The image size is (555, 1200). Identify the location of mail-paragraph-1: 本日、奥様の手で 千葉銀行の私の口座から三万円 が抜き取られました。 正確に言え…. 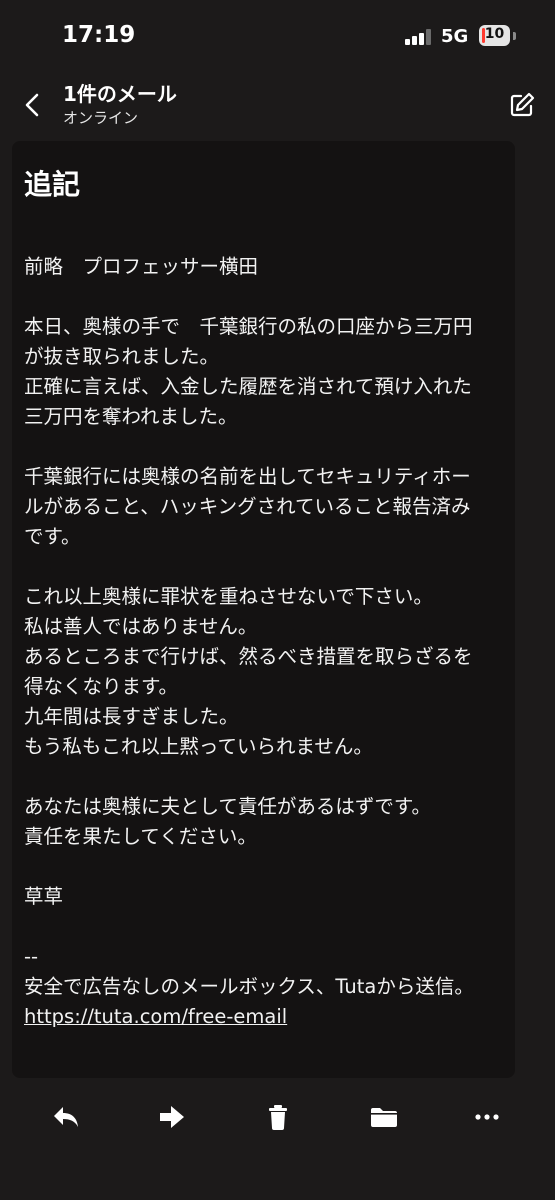
(269, 372).